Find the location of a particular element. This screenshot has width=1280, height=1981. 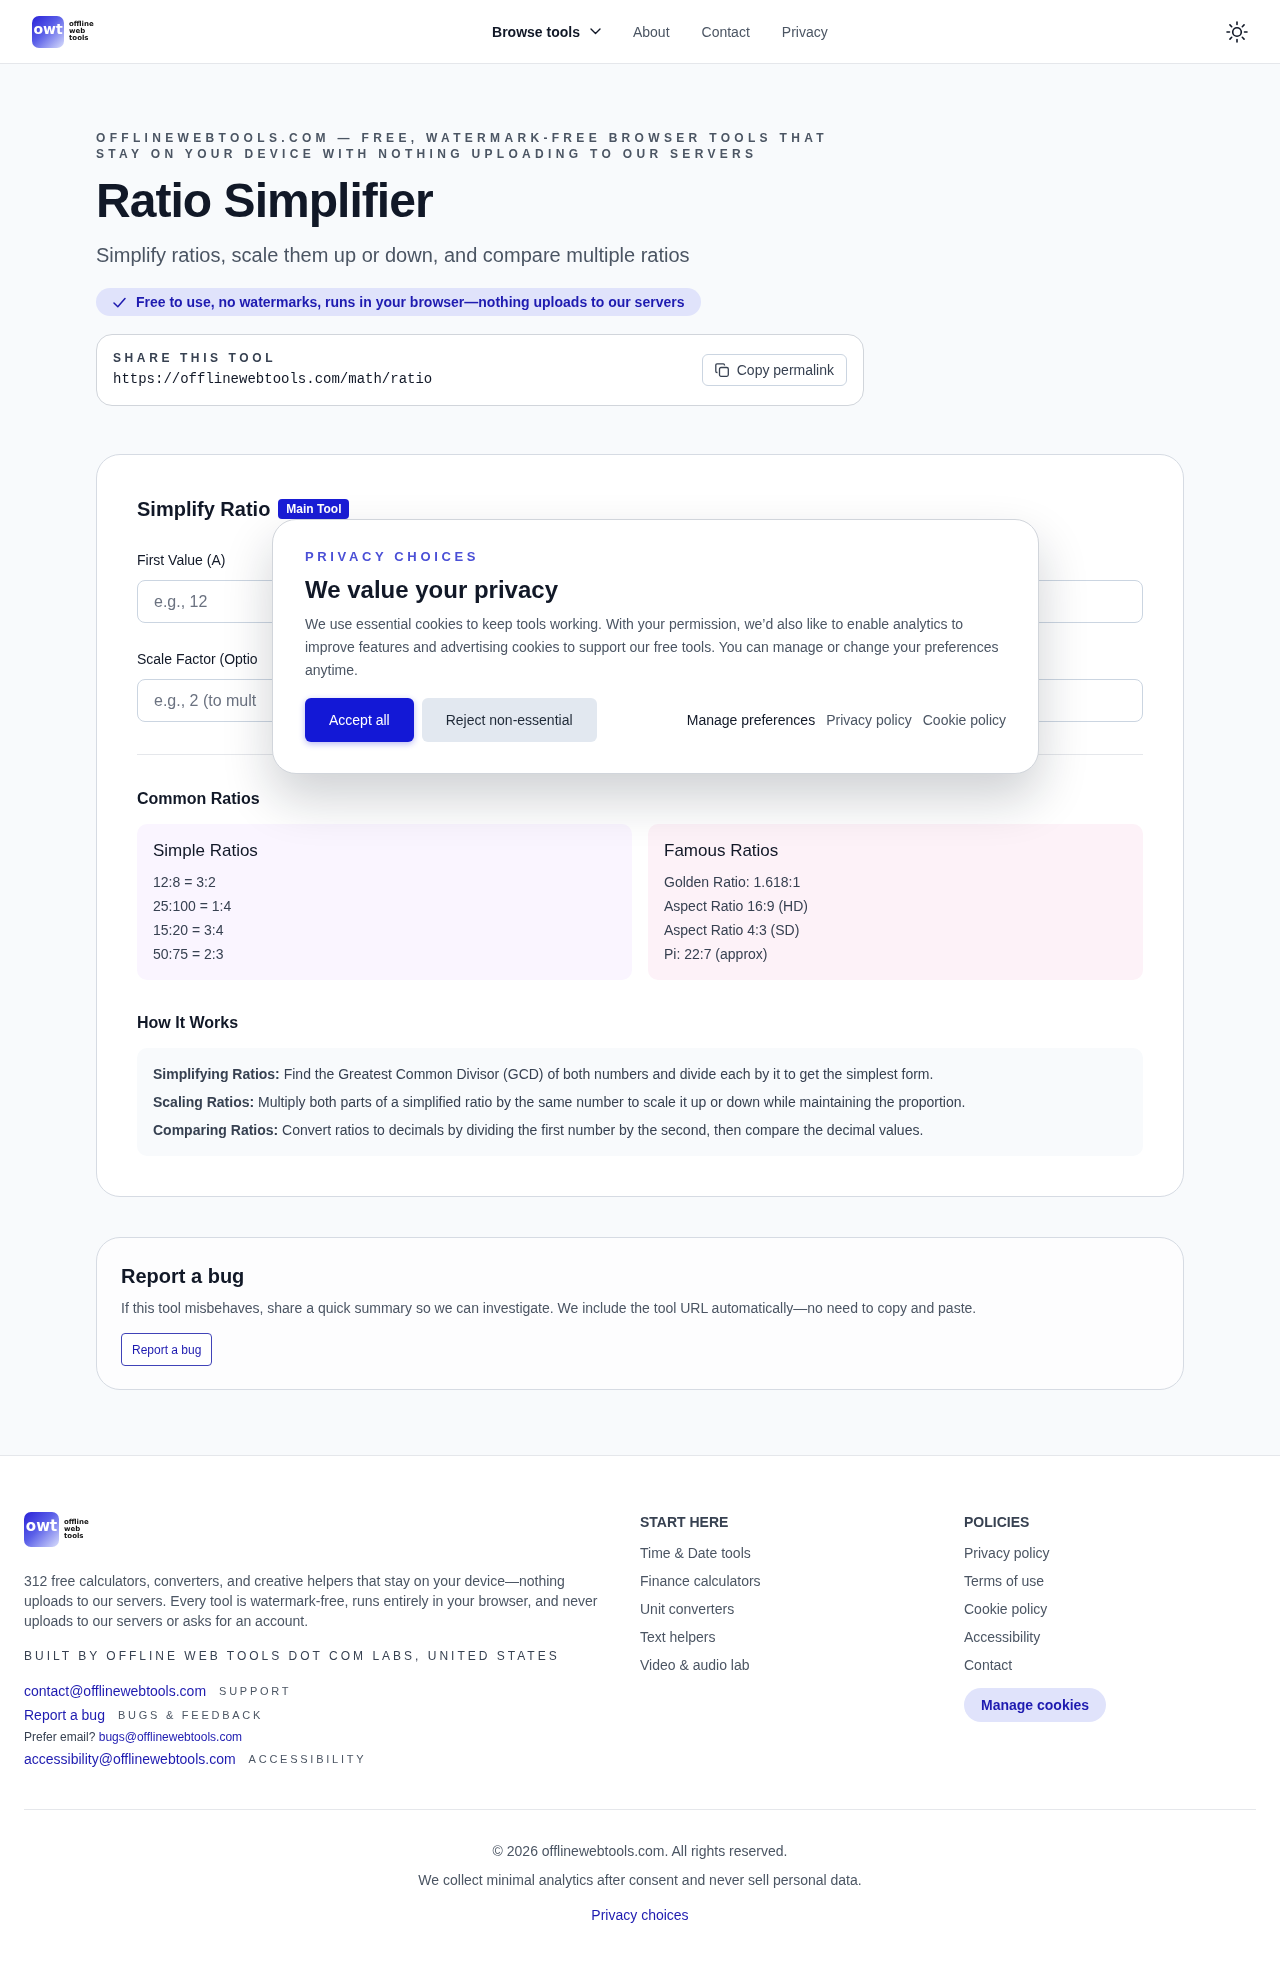

email-note: Prefer email? bugs@offlinewebtools.com is located at coordinates (133, 1737).